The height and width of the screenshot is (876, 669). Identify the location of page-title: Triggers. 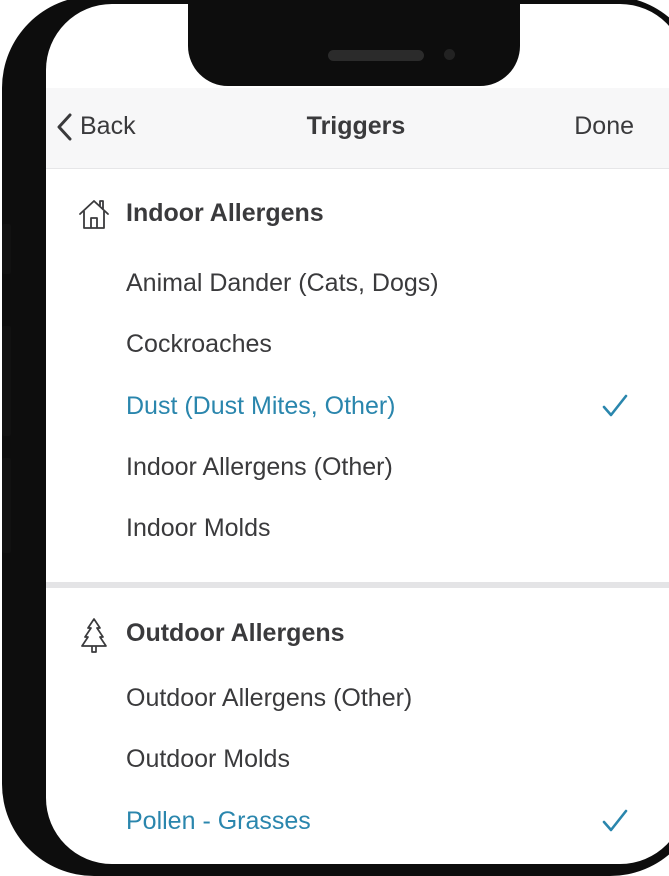
(356, 126).